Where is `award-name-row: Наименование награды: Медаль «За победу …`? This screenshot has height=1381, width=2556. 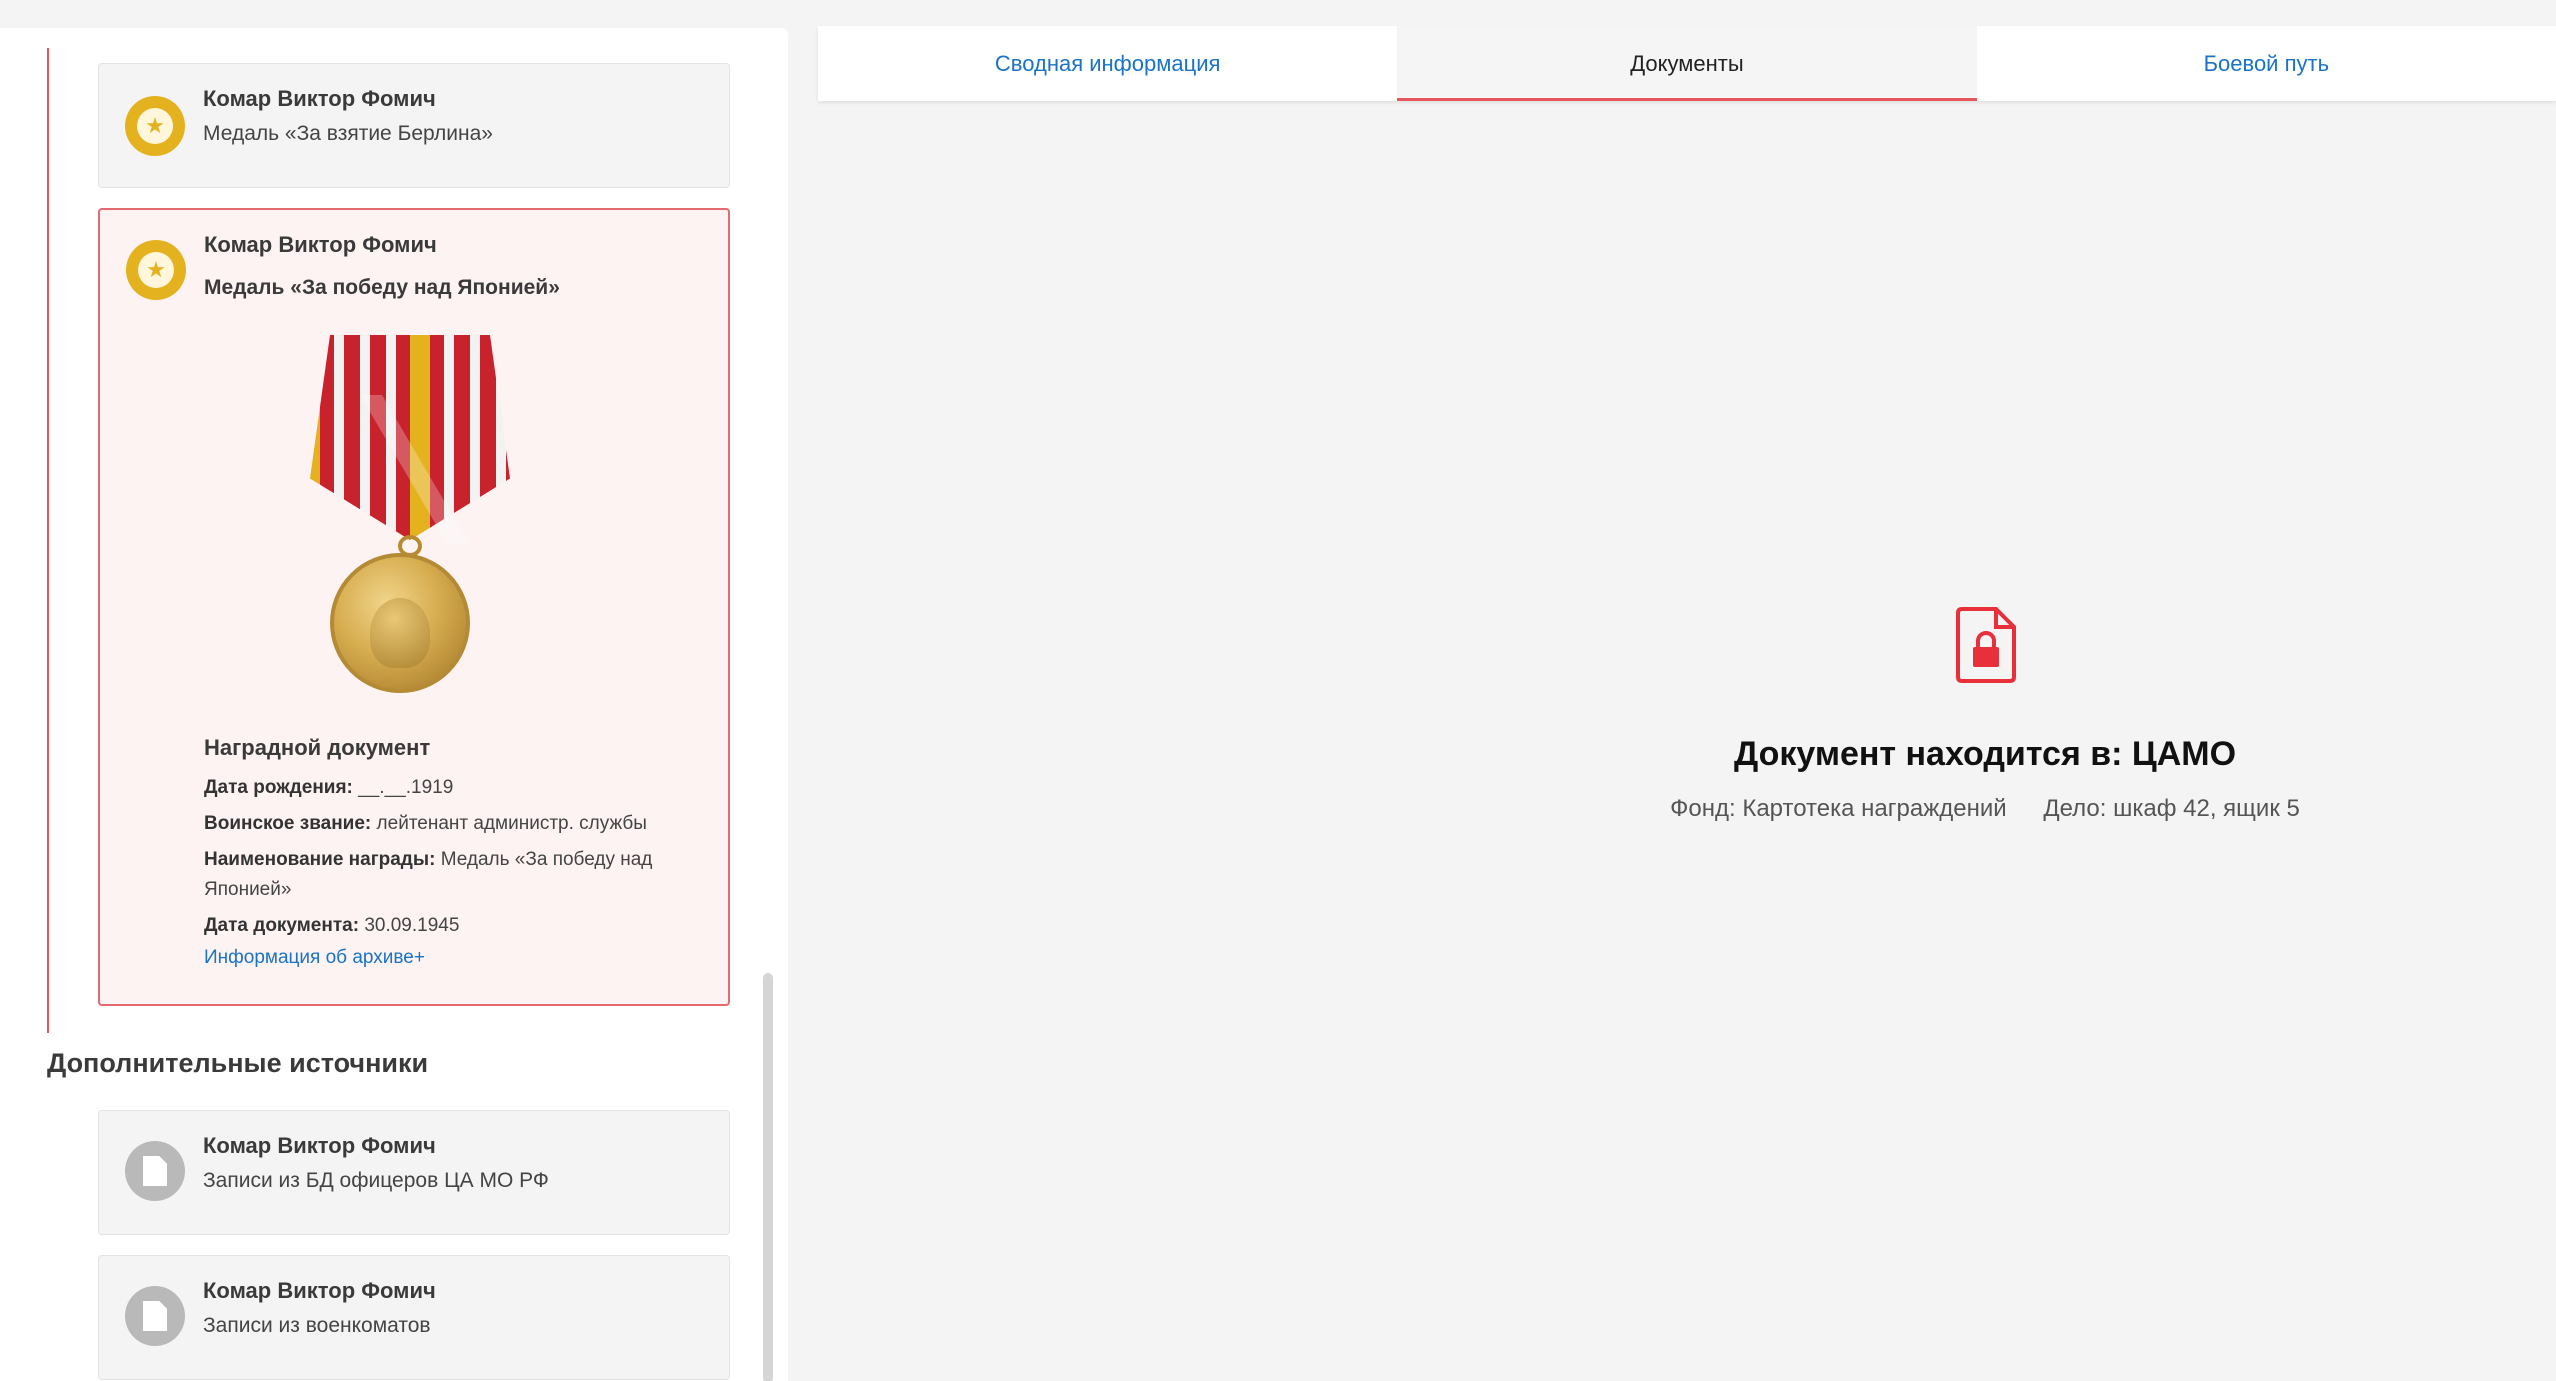 award-name-row: Наименование награды: Медаль «За победу … is located at coordinates (454, 875).